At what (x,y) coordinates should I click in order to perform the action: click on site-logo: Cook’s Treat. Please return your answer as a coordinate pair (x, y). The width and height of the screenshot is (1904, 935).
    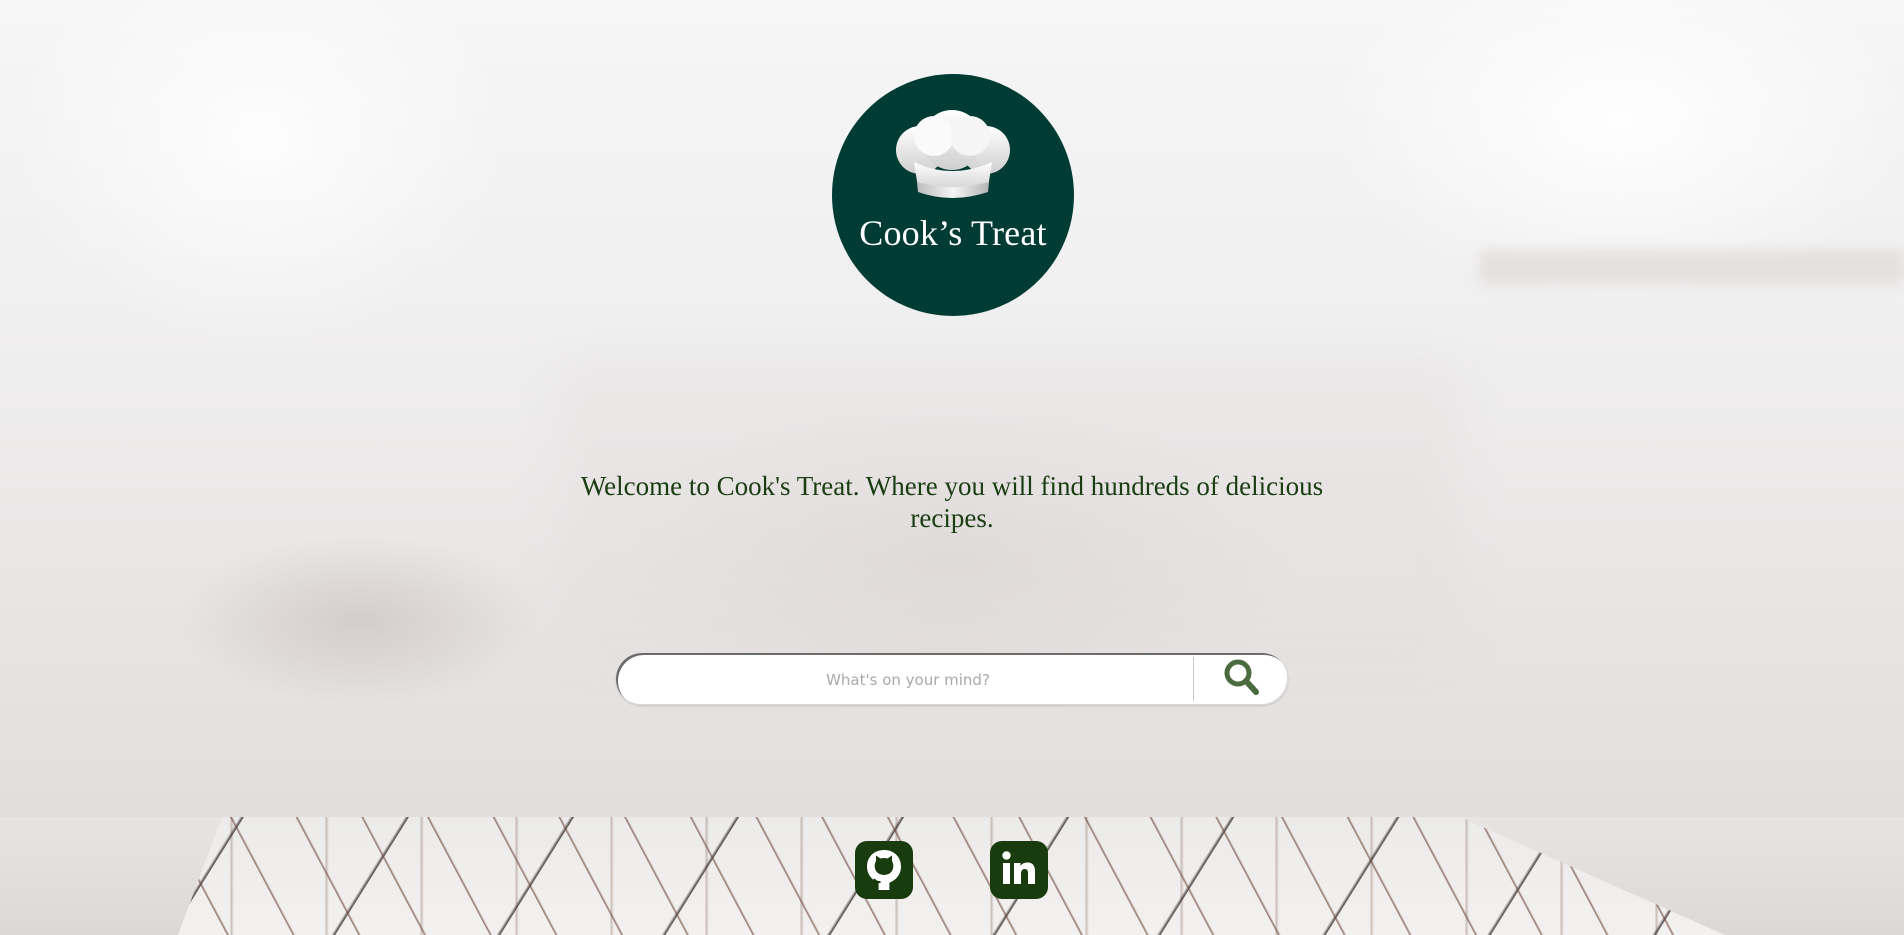
    Looking at the image, I should click on (953, 195).